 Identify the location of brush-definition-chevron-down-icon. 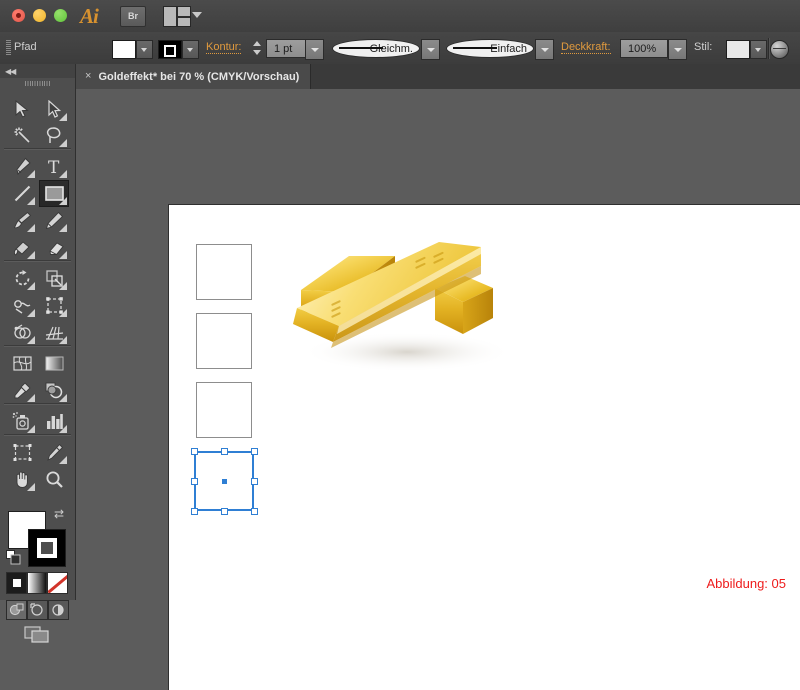
(430, 49).